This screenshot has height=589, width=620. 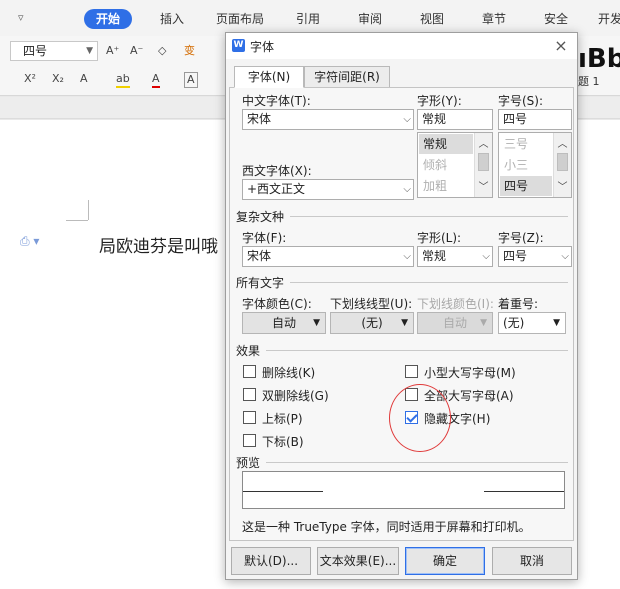 What do you see at coordinates (532, 323) in the screenshot?
I see `emphasis-mark-dropdown: (无) ▼` at bounding box center [532, 323].